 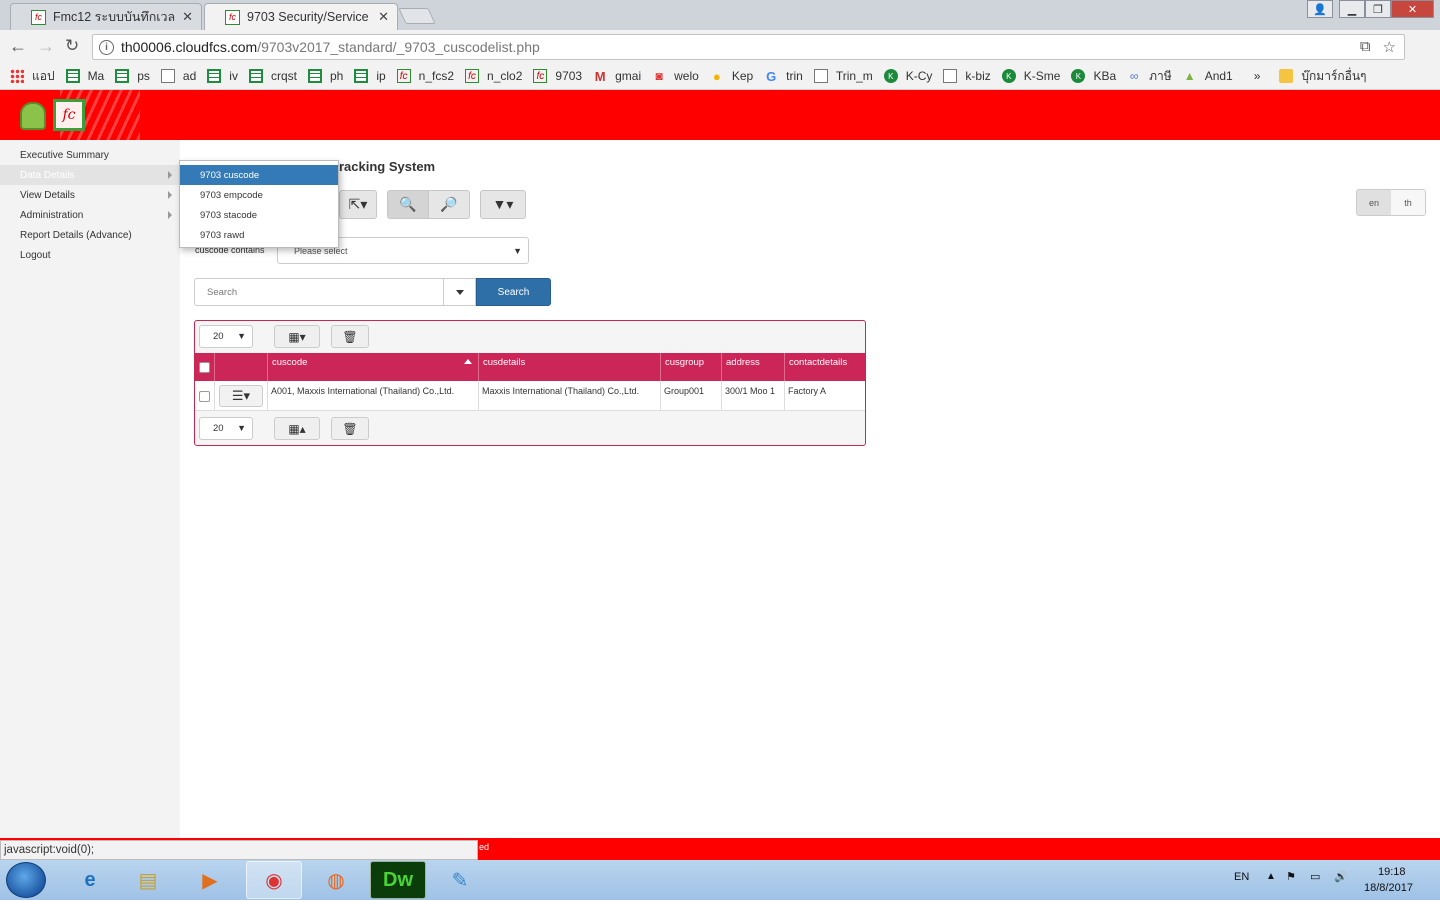 What do you see at coordinates (90, 215) in the screenshot?
I see `sidebar-item-administration: Administration` at bounding box center [90, 215].